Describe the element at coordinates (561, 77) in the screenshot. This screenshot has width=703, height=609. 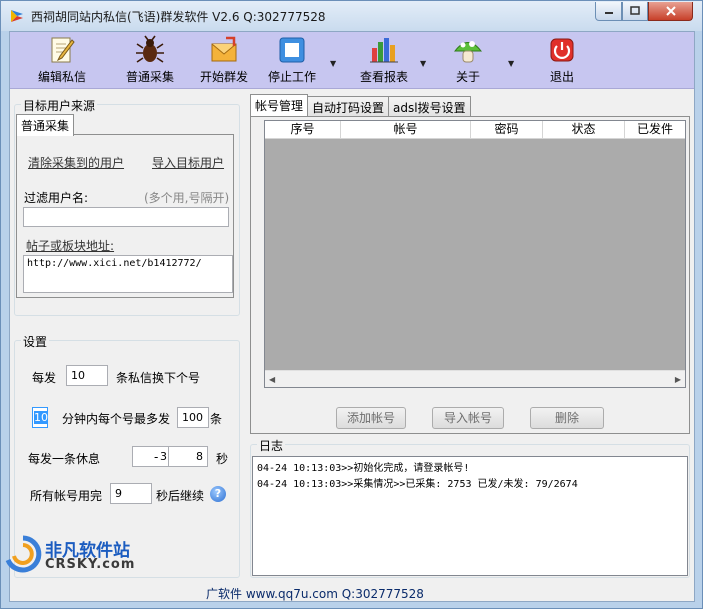
I see `toolbar-label: 退出` at that location.